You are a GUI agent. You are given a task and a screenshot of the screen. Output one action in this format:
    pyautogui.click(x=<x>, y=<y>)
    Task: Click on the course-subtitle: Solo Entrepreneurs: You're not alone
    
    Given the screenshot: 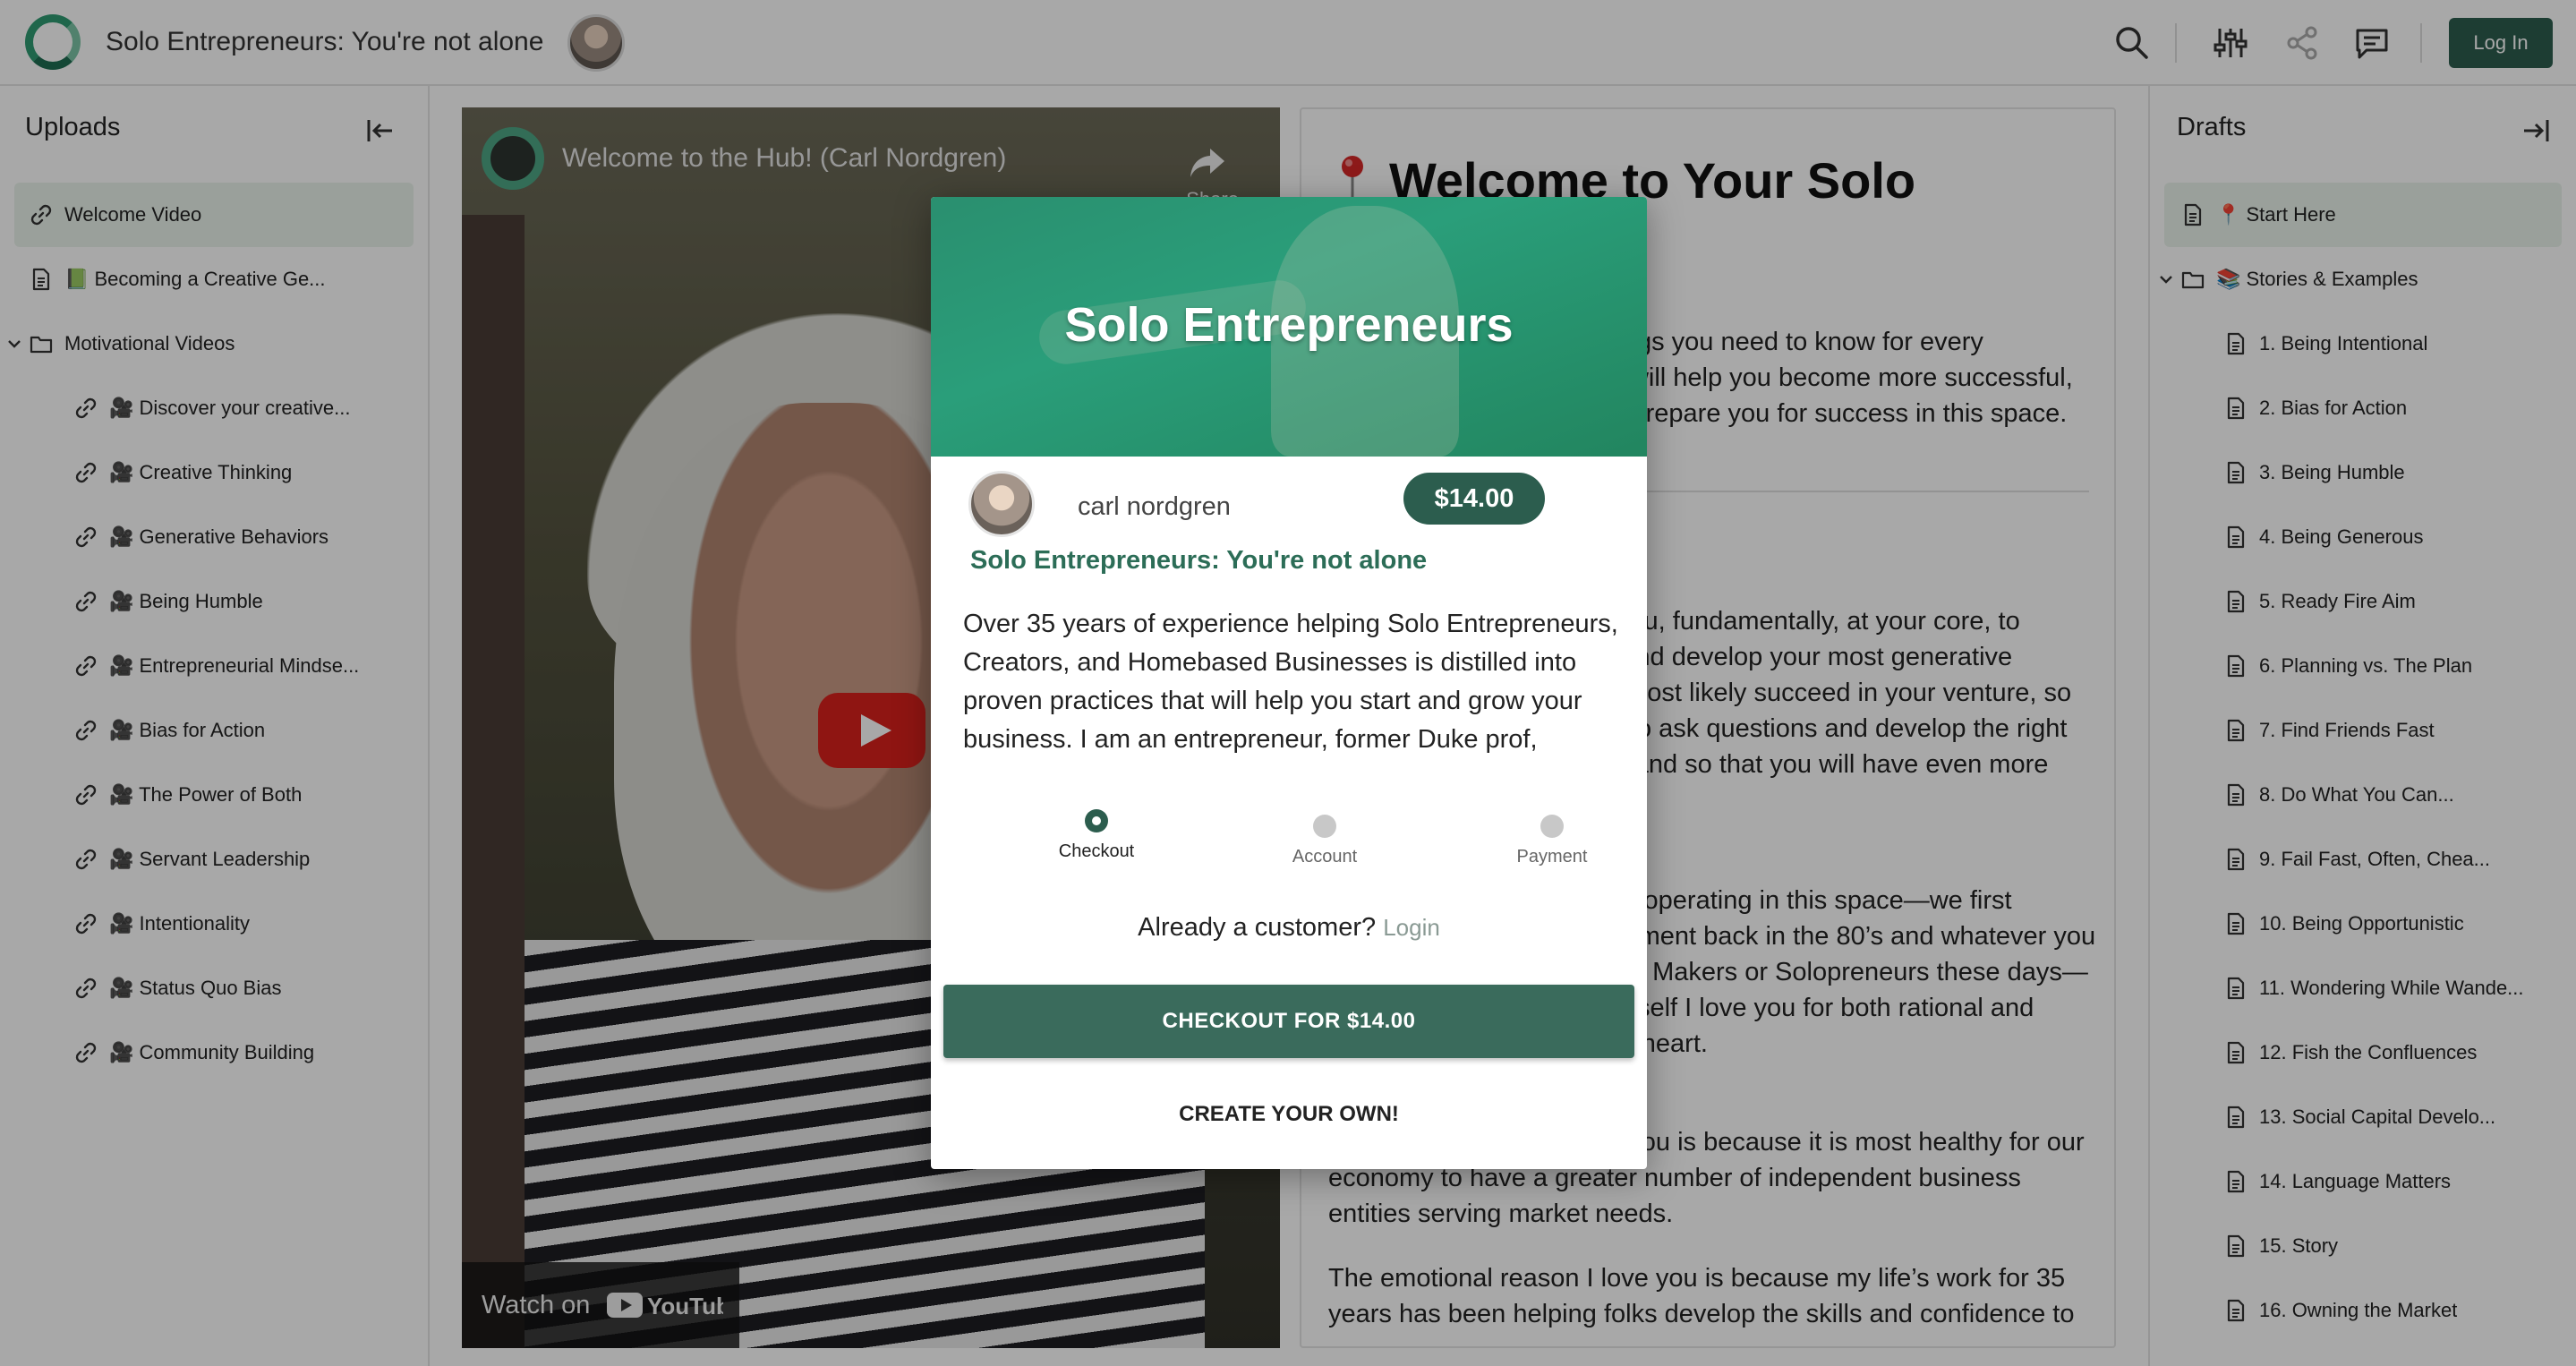 What is the action you would take?
    pyautogui.click(x=1199, y=560)
    